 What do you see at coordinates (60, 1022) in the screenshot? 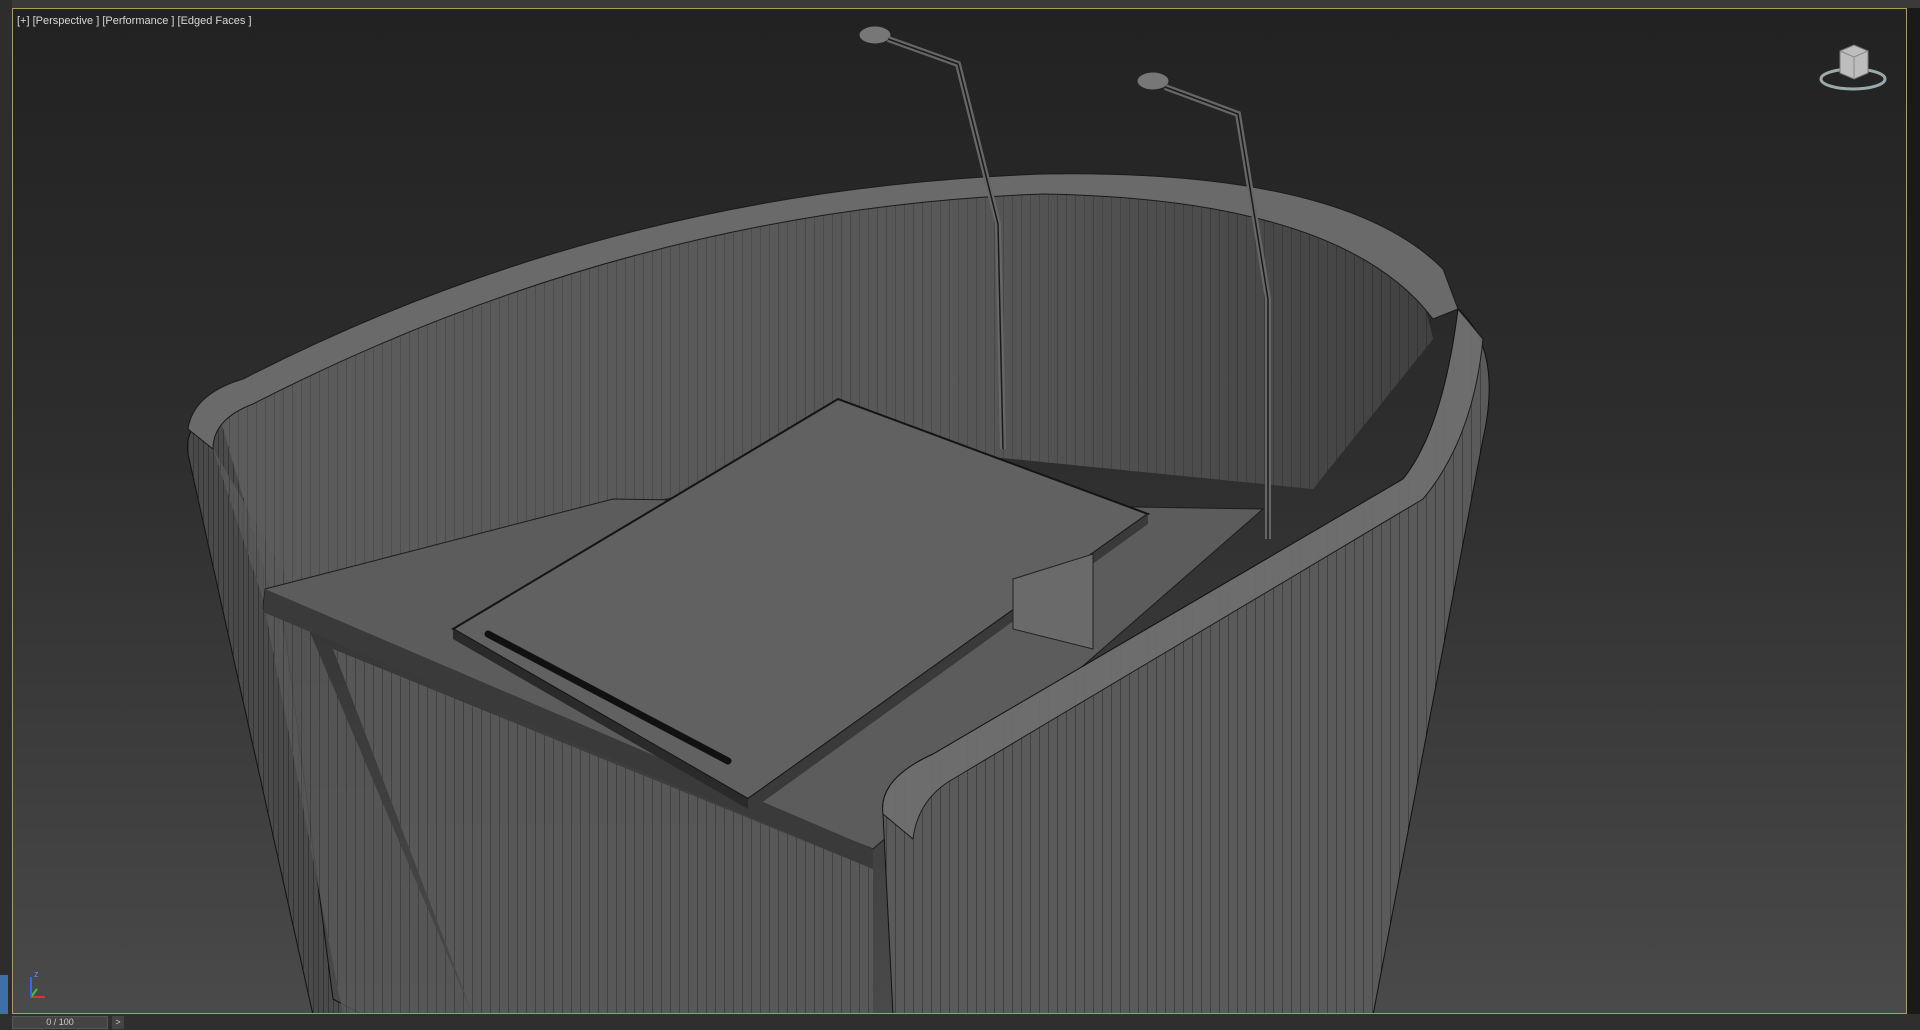
I see `time-slider: 0 / 100` at bounding box center [60, 1022].